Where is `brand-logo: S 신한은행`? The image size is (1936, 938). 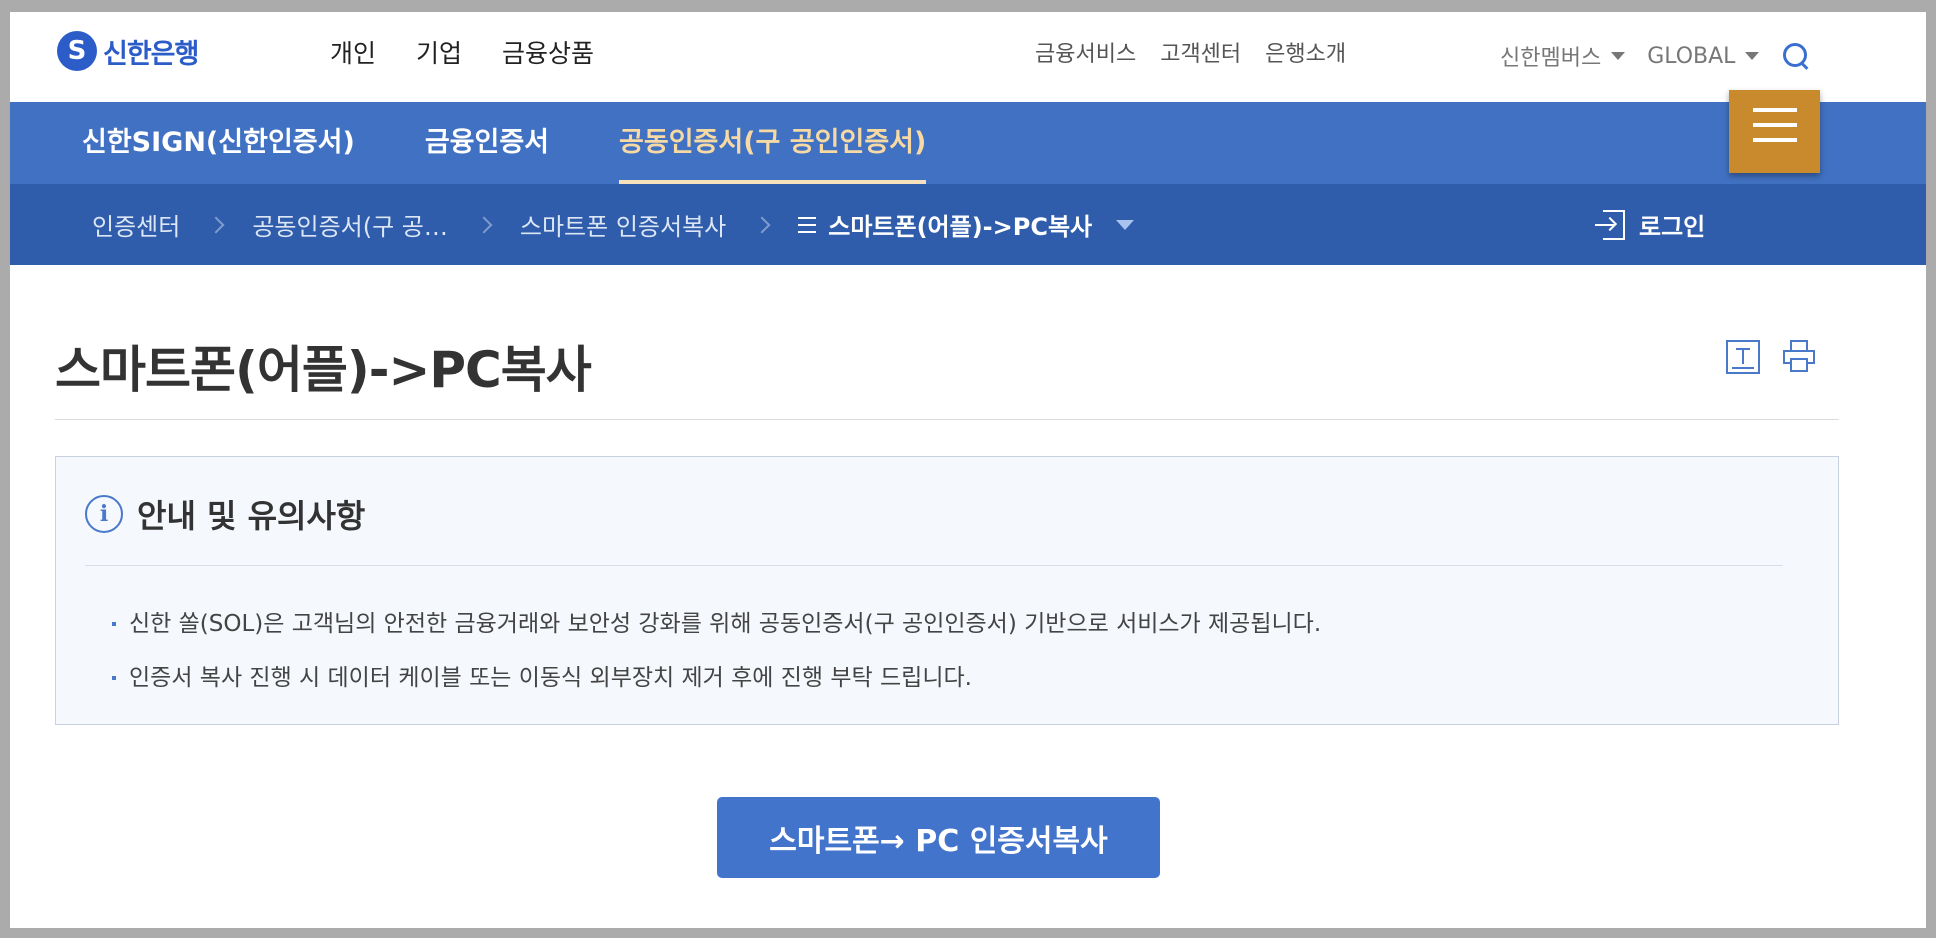
brand-logo: S 신한은행 is located at coordinates (128, 51).